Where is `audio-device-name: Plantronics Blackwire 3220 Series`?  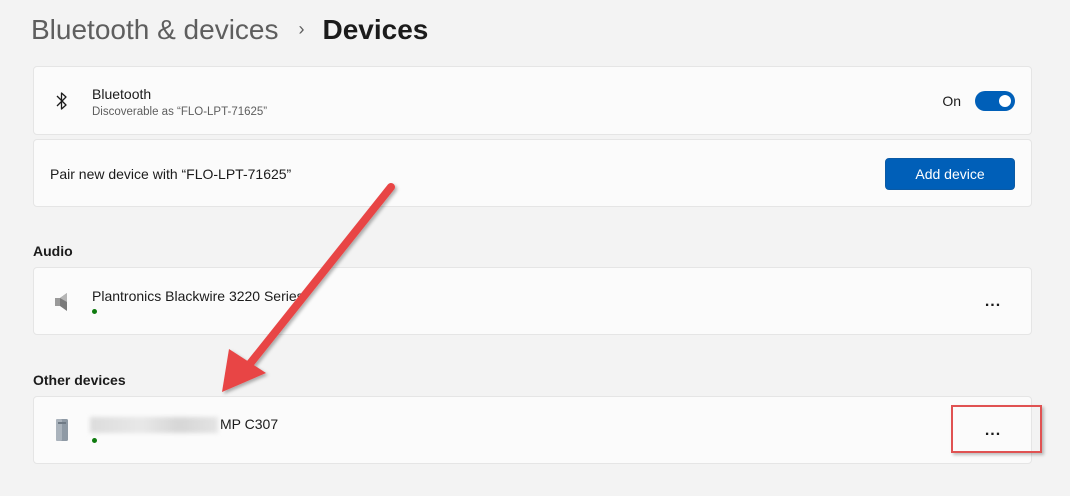
audio-device-name: Plantronics Blackwire 3220 Series is located at coordinates (198, 296).